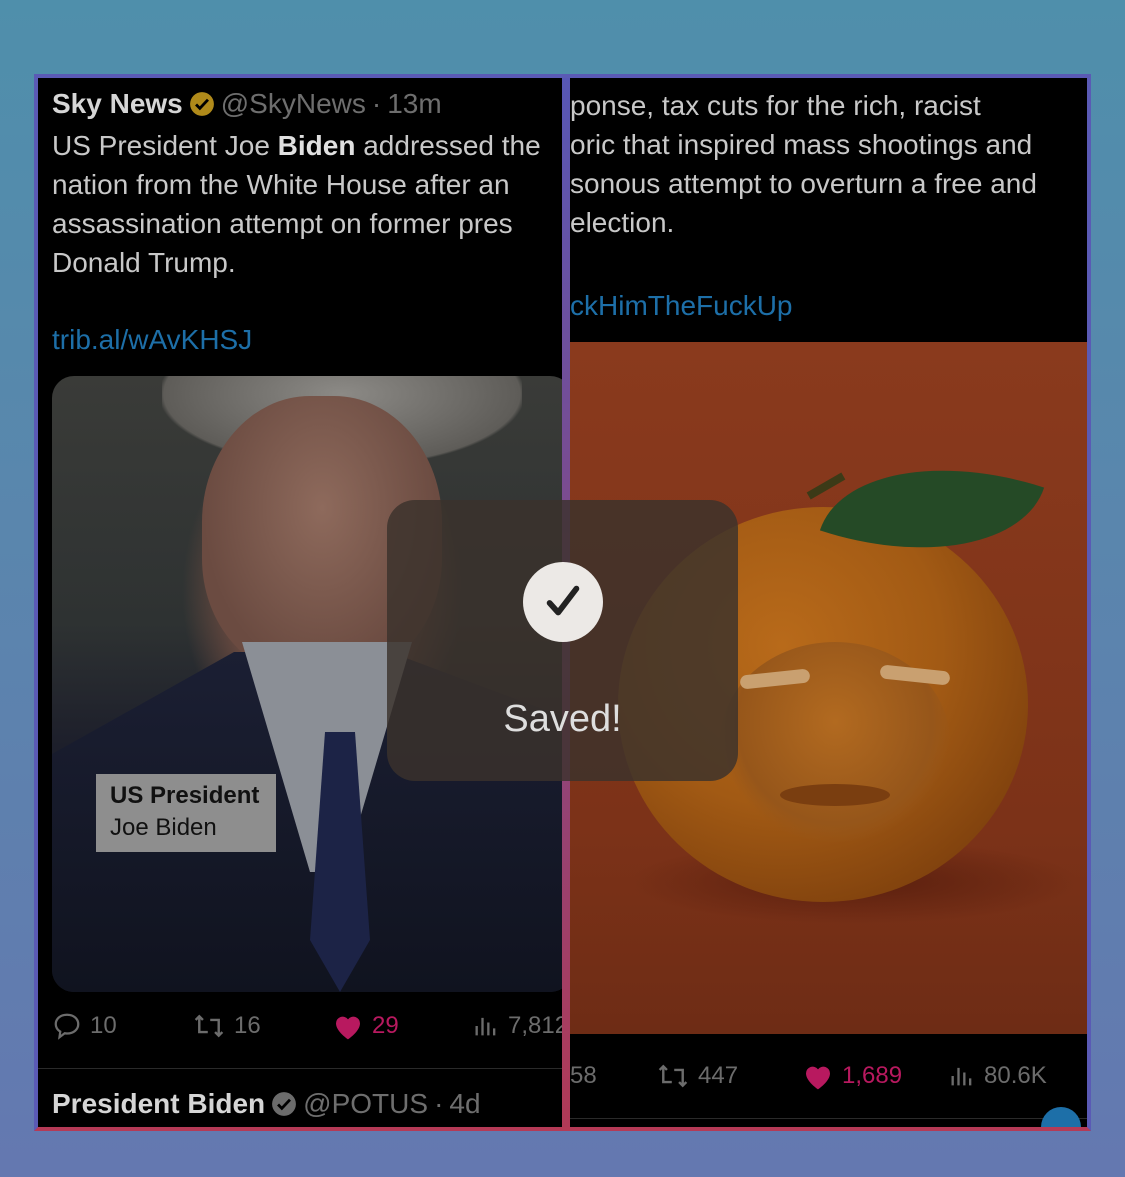  What do you see at coordinates (365, 1104) in the screenshot?
I see `next-author-handle: @POTUS` at bounding box center [365, 1104].